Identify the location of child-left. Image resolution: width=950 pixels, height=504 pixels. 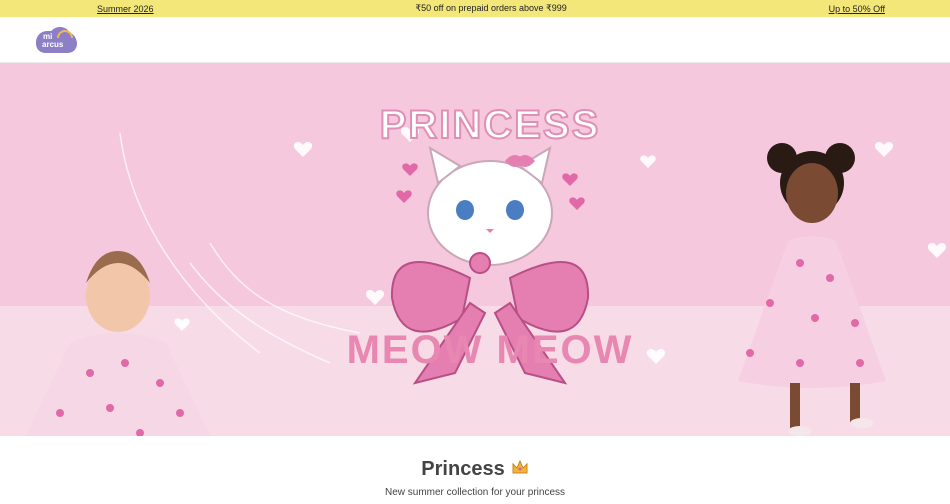
(118, 343).